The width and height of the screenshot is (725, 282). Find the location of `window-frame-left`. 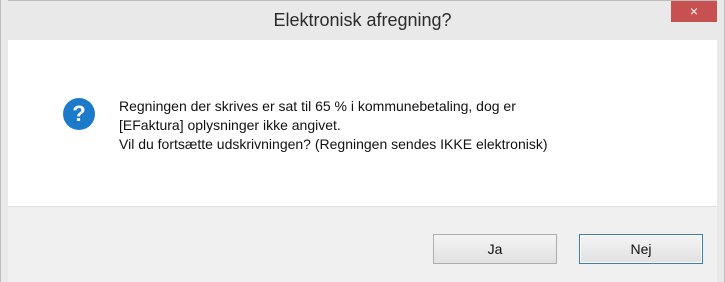

window-frame-left is located at coordinates (4, 141).